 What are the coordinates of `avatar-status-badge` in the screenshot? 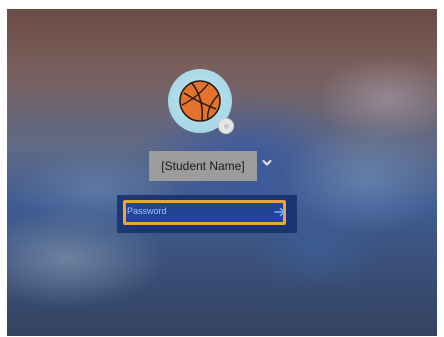 It's located at (226, 126).